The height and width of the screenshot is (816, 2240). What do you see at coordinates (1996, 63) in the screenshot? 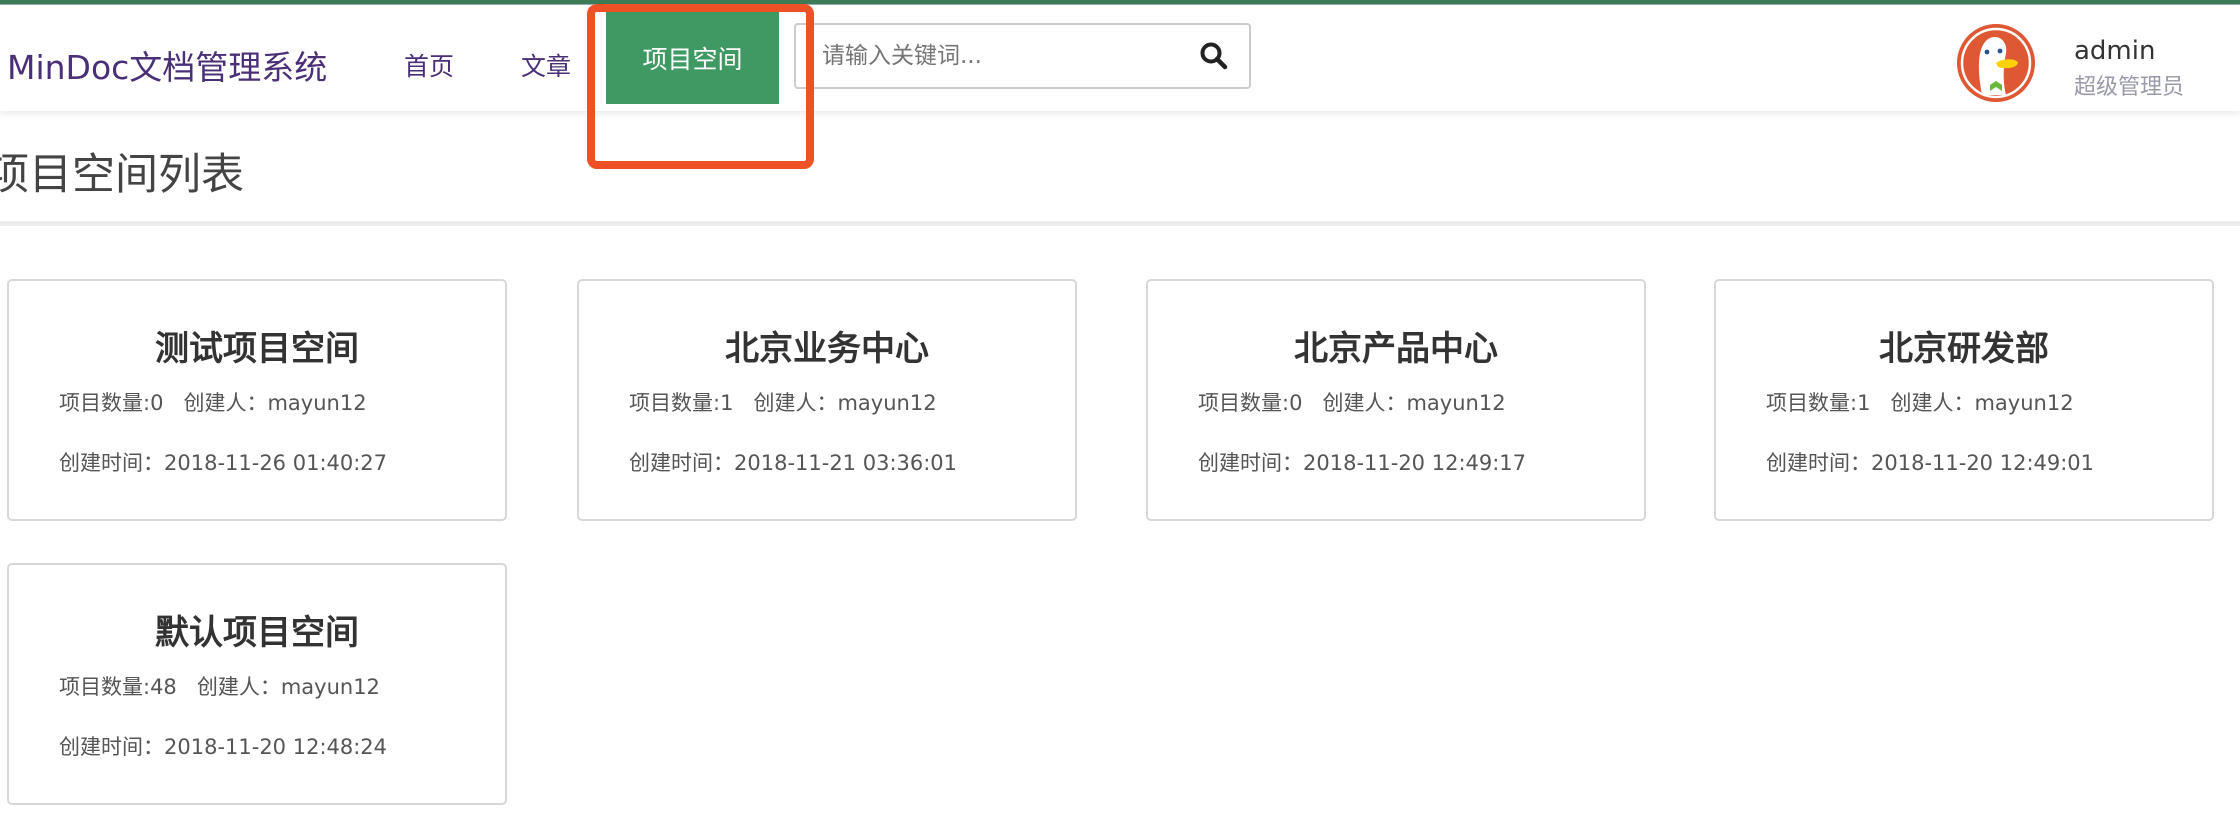
I see `user-avatar` at bounding box center [1996, 63].